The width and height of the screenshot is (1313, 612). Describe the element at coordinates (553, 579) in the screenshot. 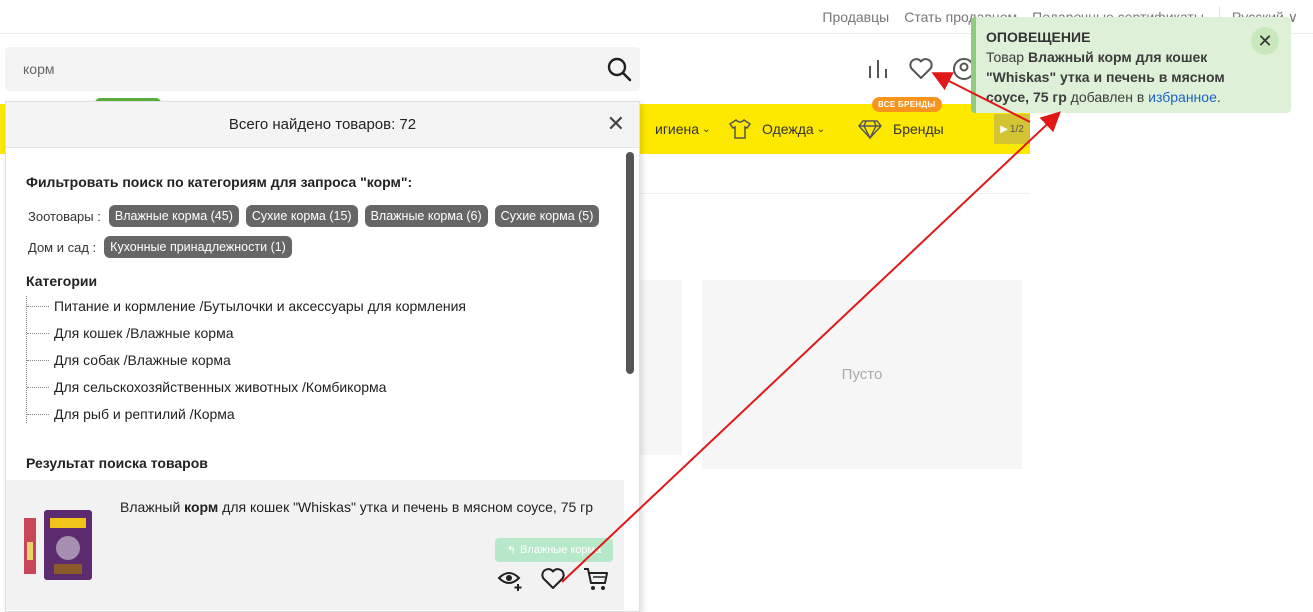

I see `favorite-heart-icon` at that location.